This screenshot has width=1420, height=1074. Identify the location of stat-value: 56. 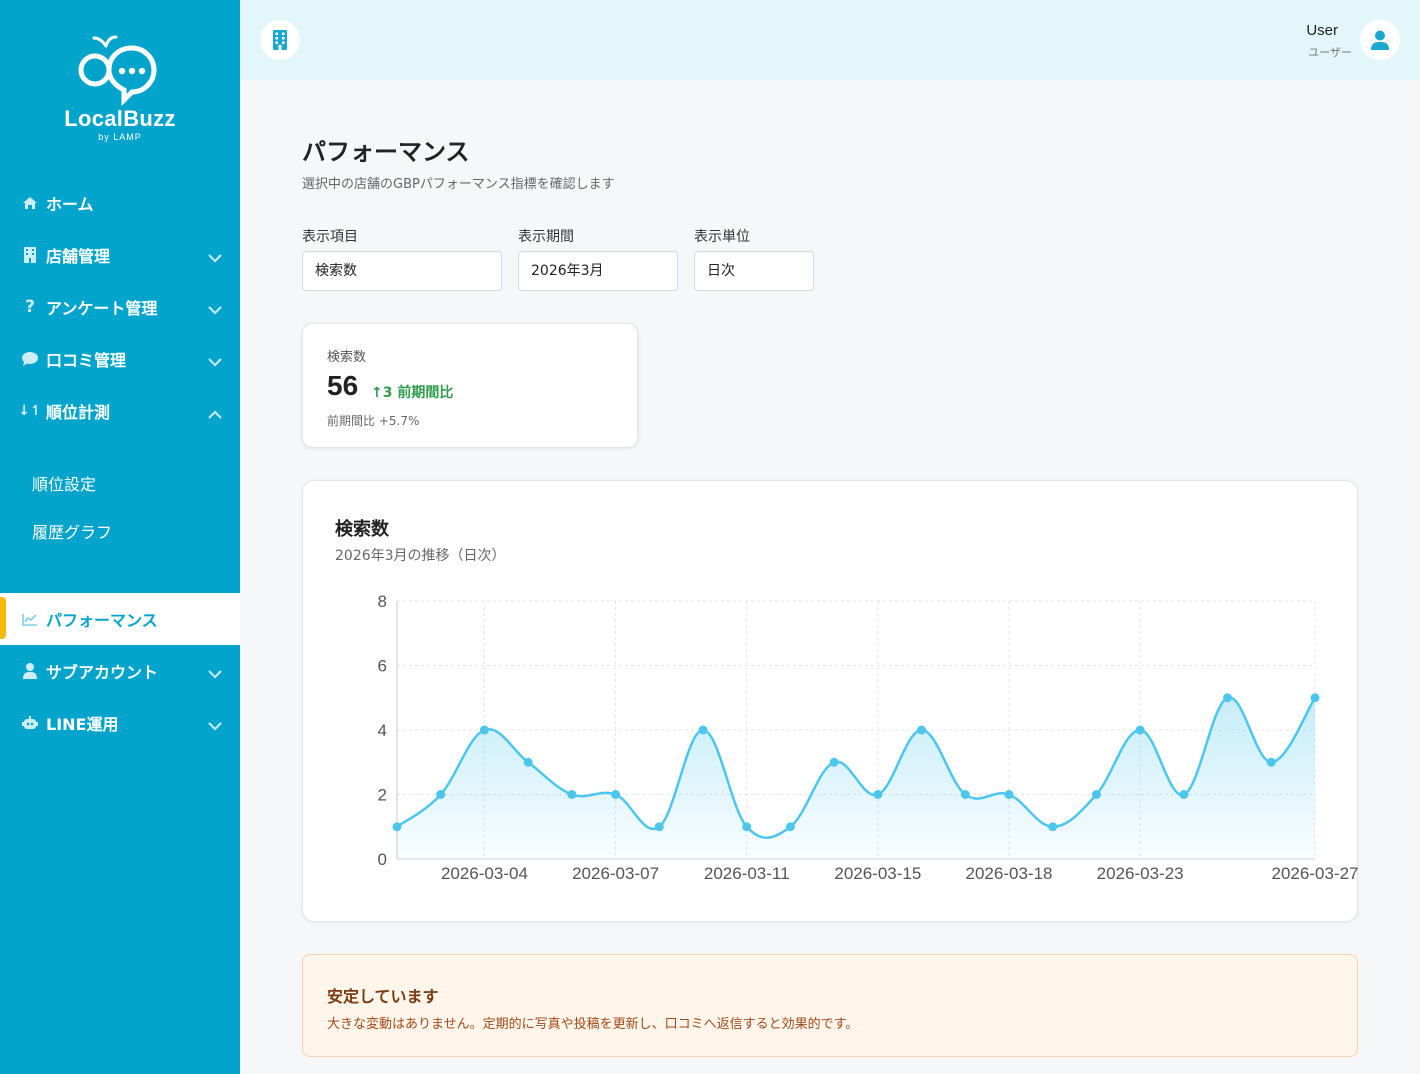
(343, 385).